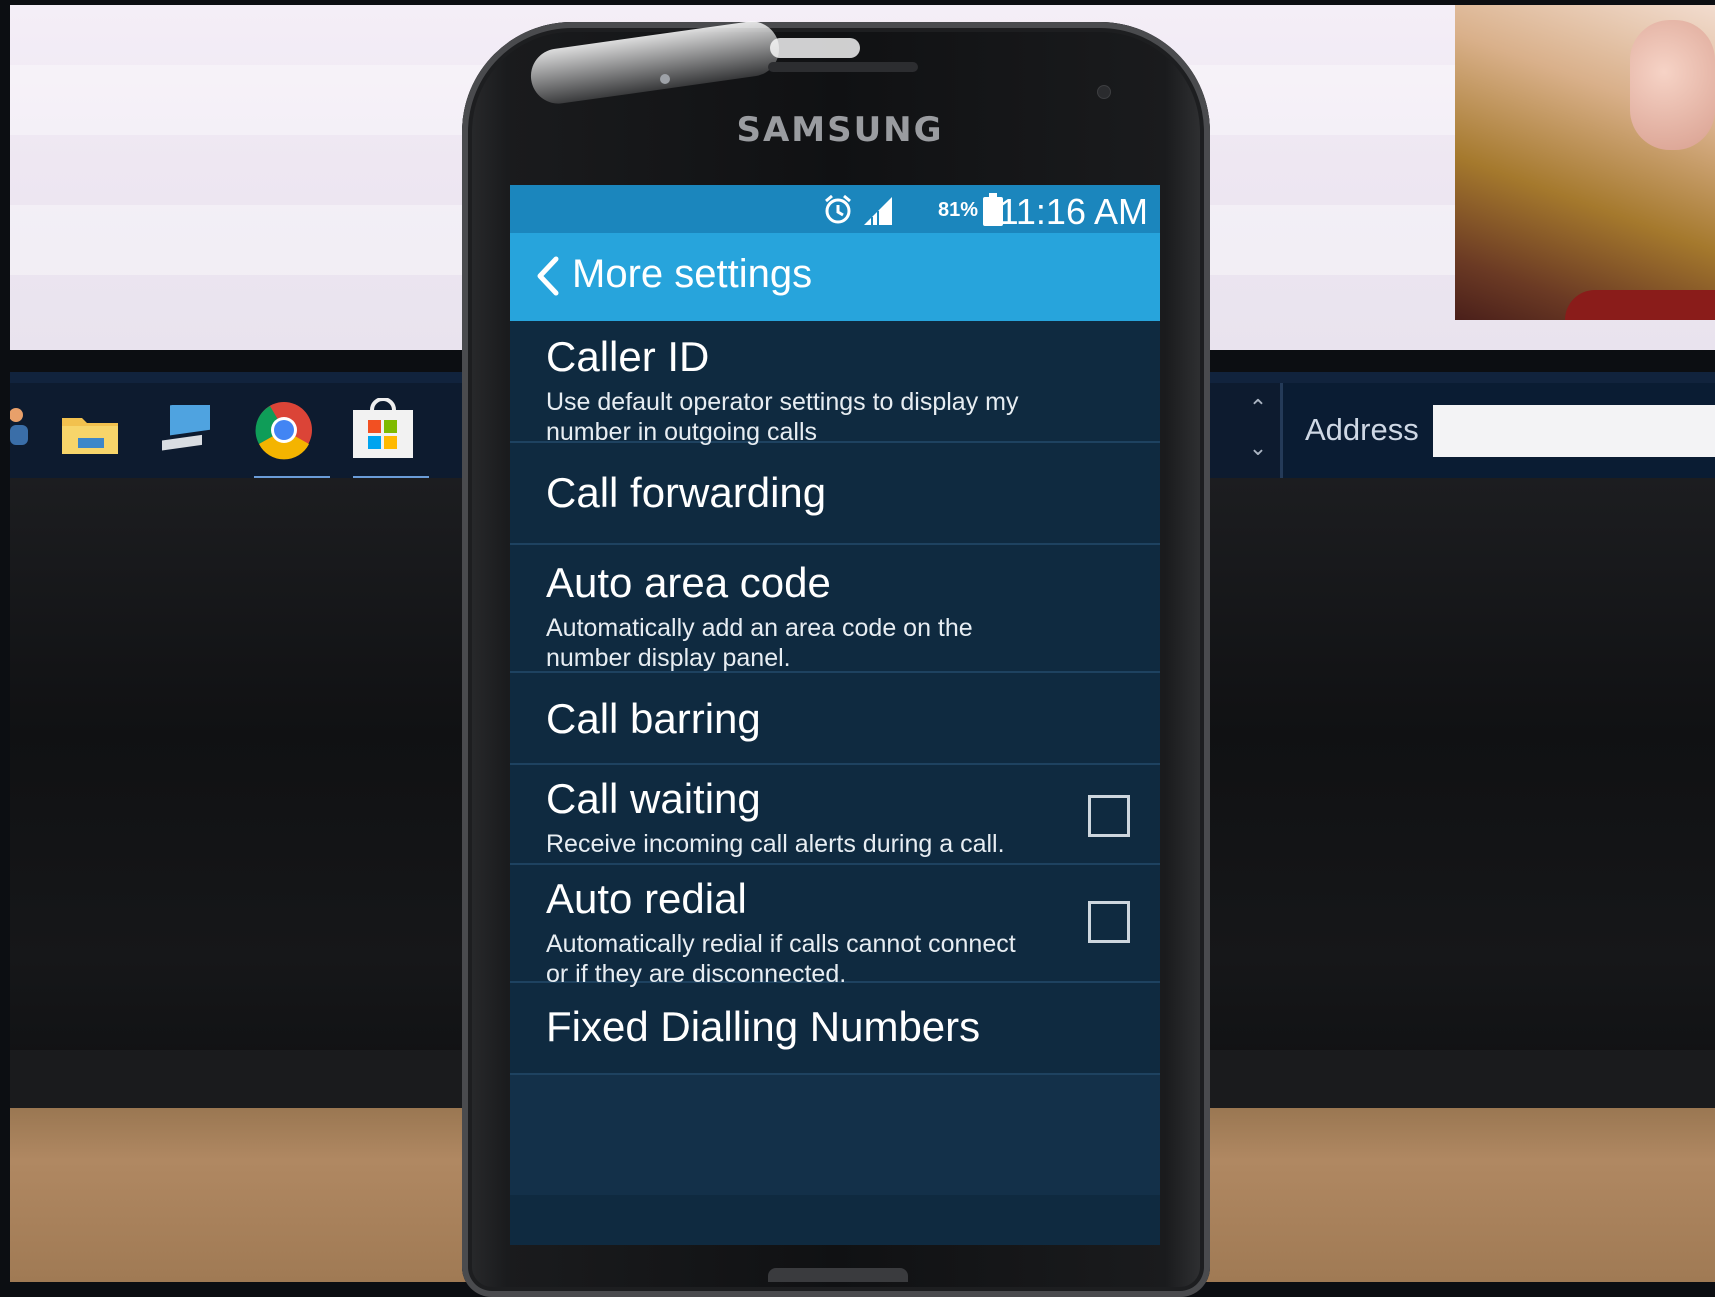 The image size is (1715, 1297). Describe the element at coordinates (692, 274) in the screenshot. I see `page-title: More settings` at that location.